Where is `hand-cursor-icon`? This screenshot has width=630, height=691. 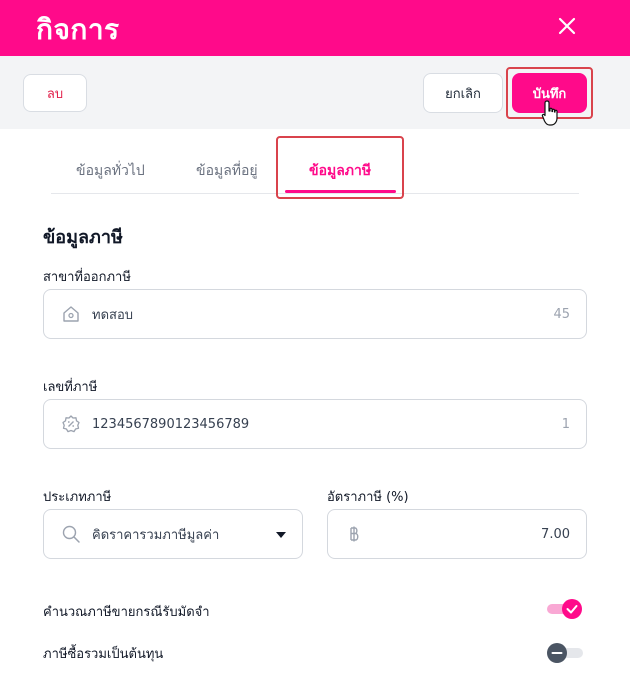 hand-cursor-icon is located at coordinates (549, 113).